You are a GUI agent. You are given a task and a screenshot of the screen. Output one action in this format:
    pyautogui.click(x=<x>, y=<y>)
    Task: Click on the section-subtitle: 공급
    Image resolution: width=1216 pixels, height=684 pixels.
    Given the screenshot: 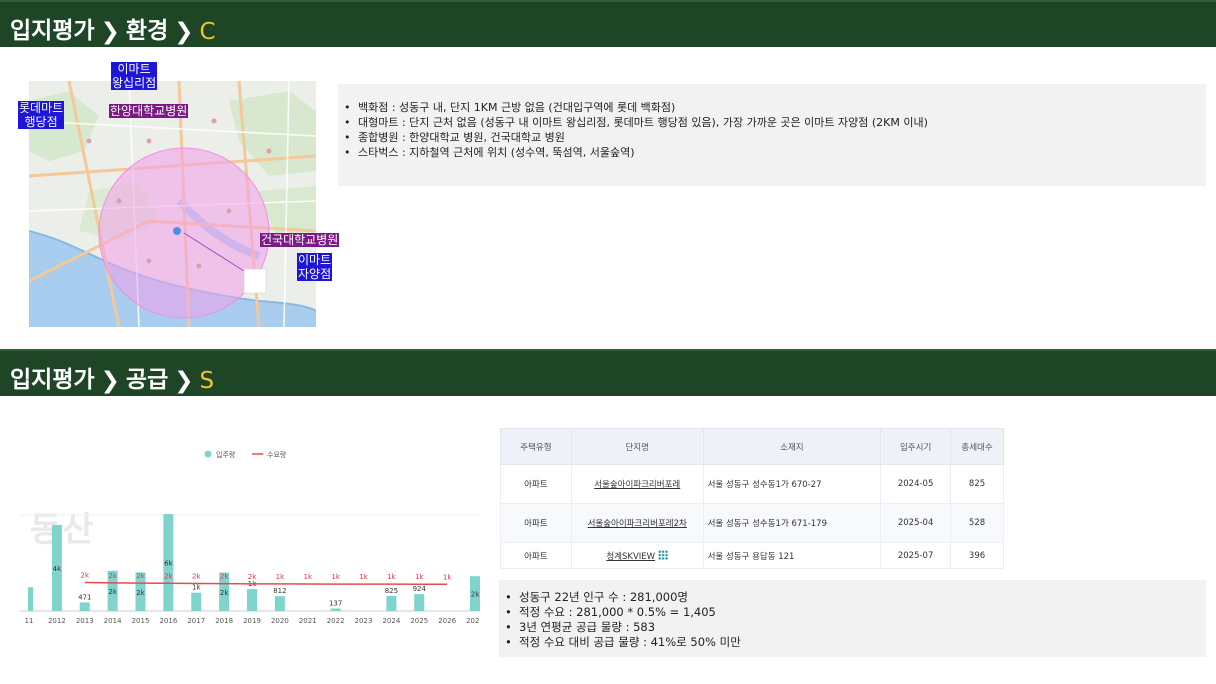 What is the action you would take?
    pyautogui.click(x=147, y=380)
    